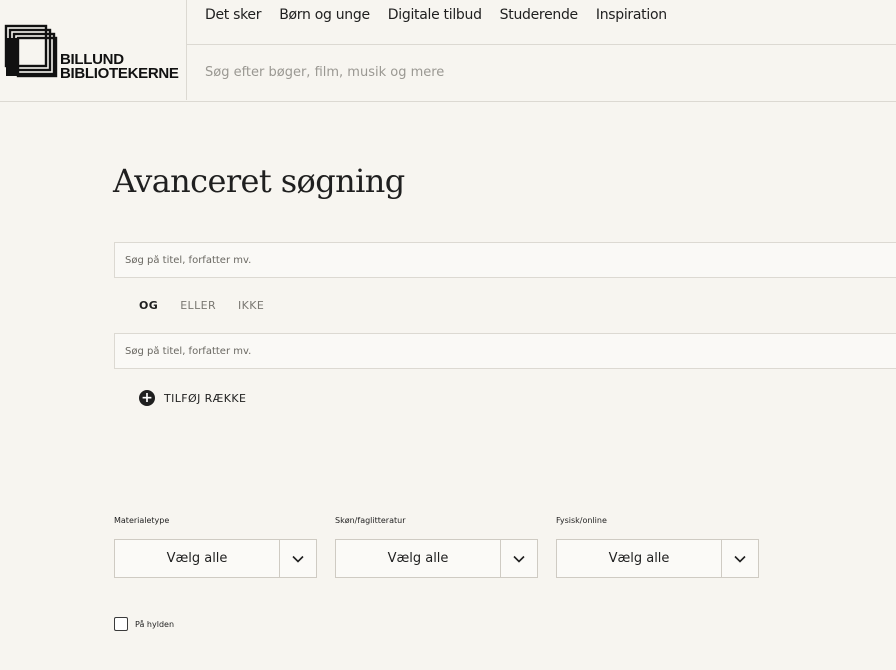 The image size is (896, 670). What do you see at coordinates (155, 624) in the screenshot?
I see `on-shelf-label: På hylden` at bounding box center [155, 624].